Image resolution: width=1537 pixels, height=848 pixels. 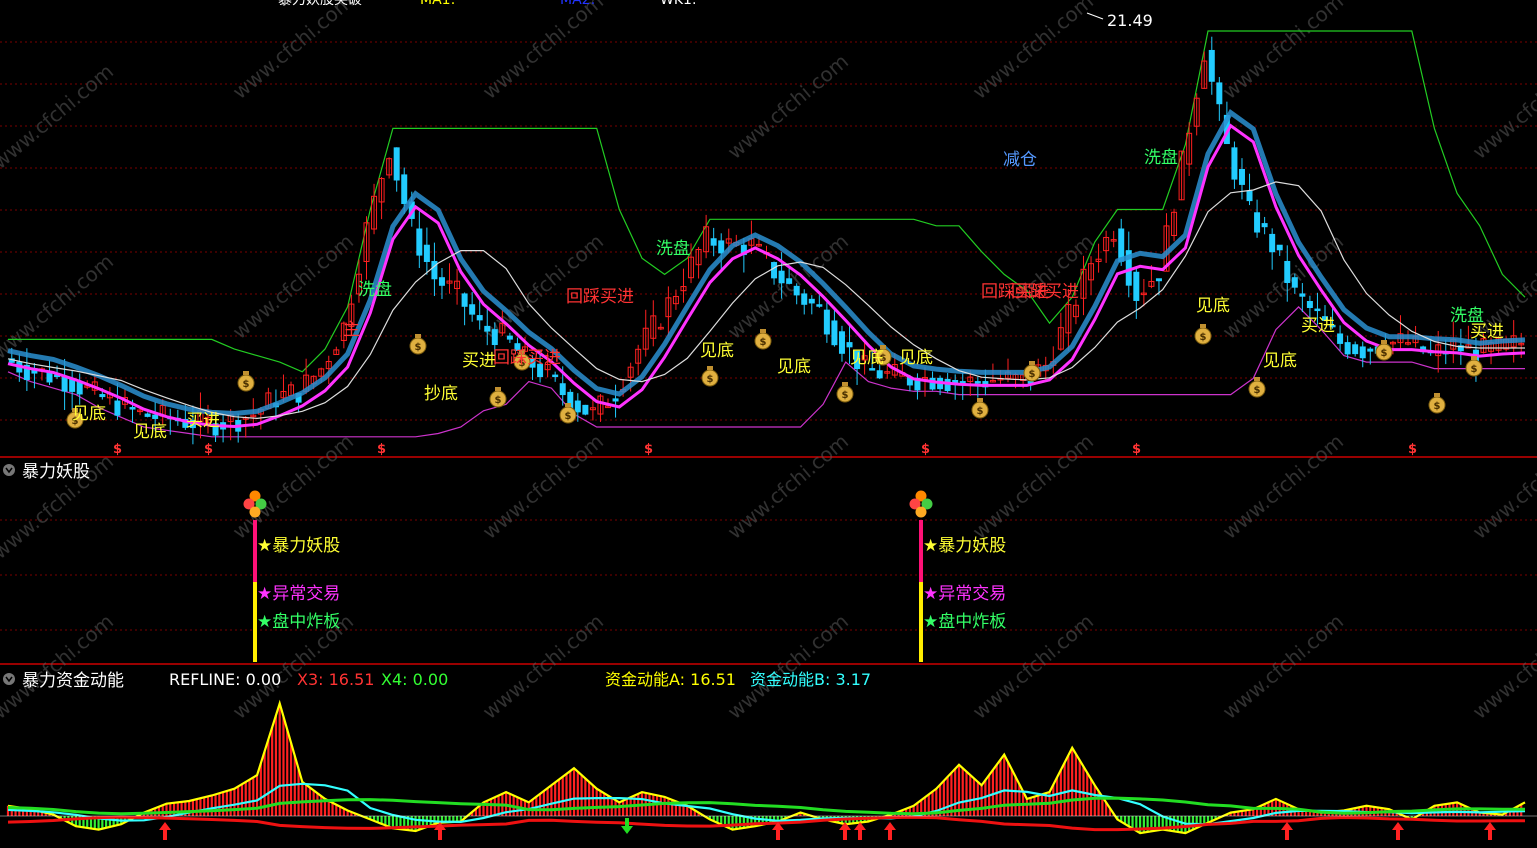 What do you see at coordinates (351, 330) in the screenshot?
I see `signal-label: 主` at bounding box center [351, 330].